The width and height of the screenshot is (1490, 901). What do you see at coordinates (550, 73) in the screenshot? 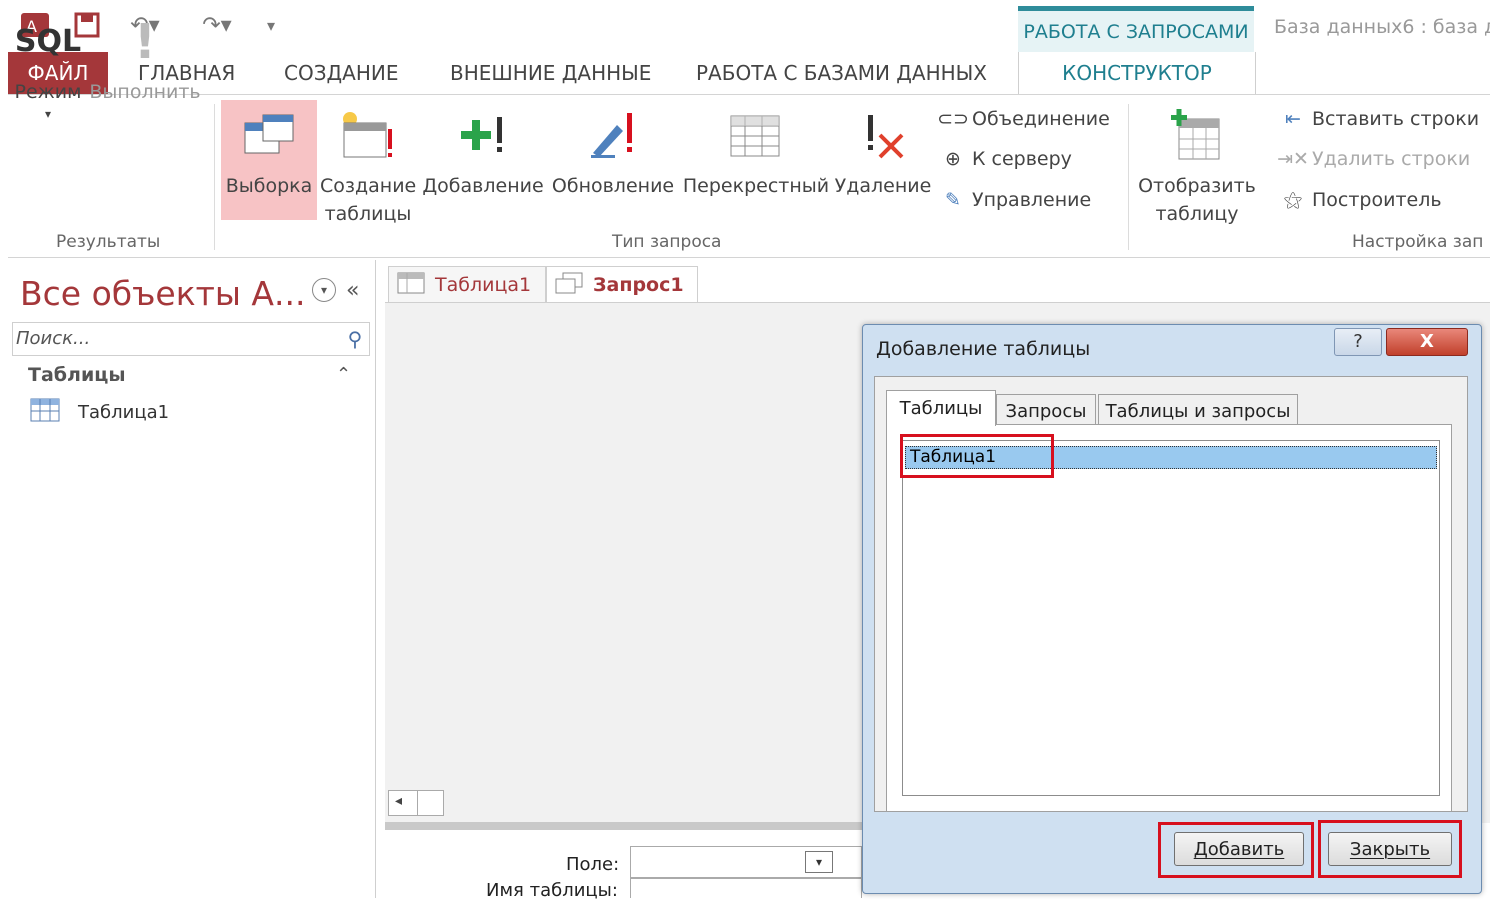
I see `tab-external-data: ВНЕШНИЕ ДАННЫЕ` at bounding box center [550, 73].